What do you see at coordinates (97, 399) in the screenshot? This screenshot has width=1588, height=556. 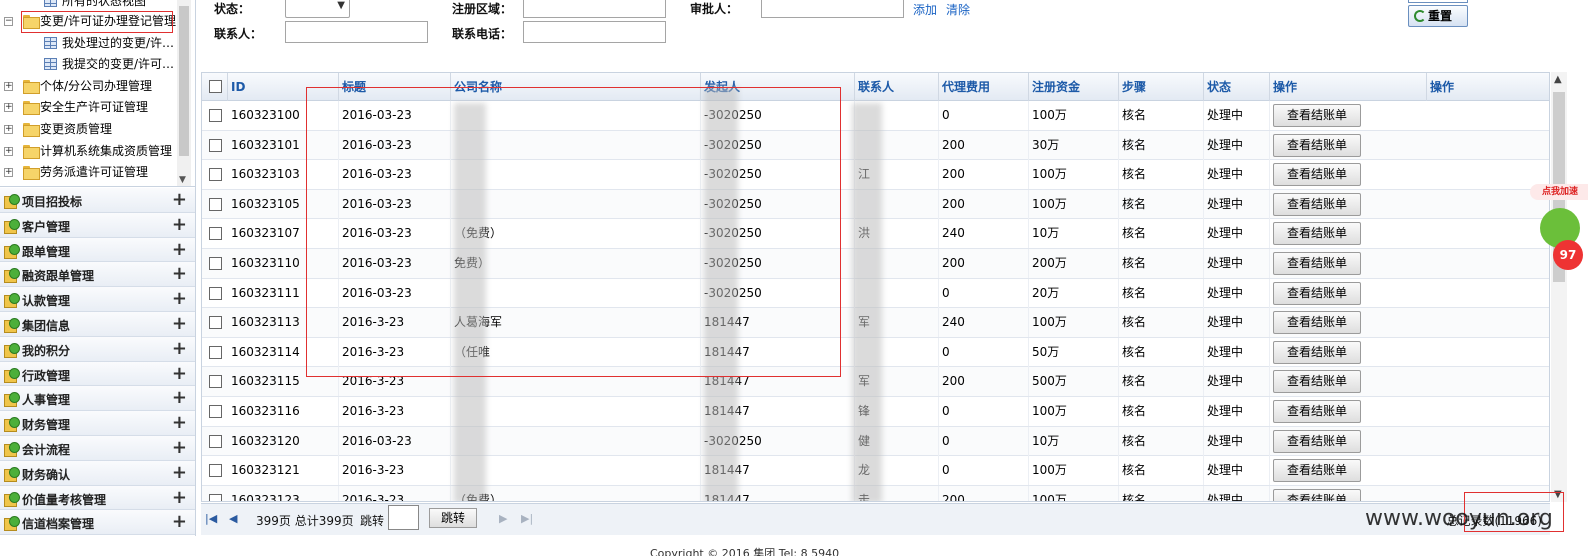 I see `nav-item: 人事管理 +` at bounding box center [97, 399].